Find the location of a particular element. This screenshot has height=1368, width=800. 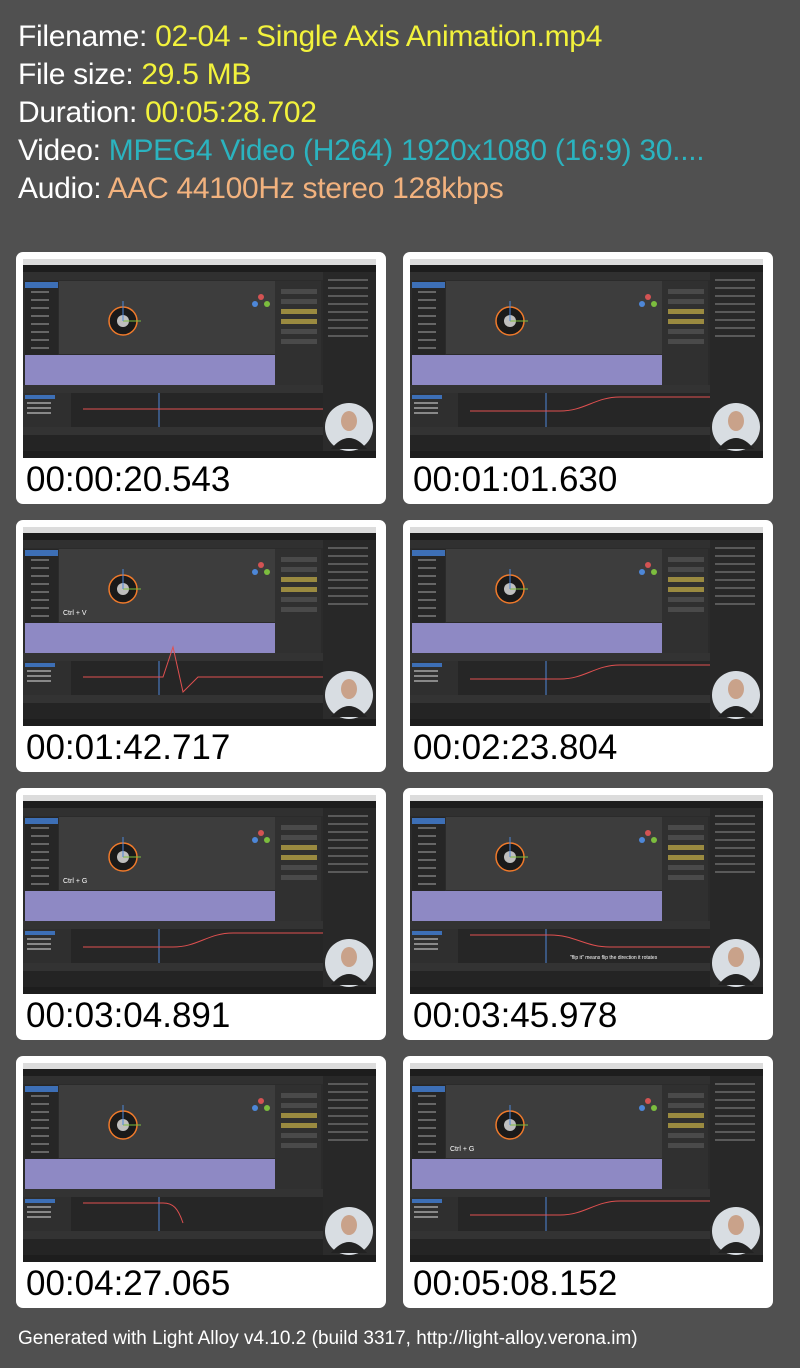

thumbnail-card: 00:04:27.065 is located at coordinates (201, 1182).